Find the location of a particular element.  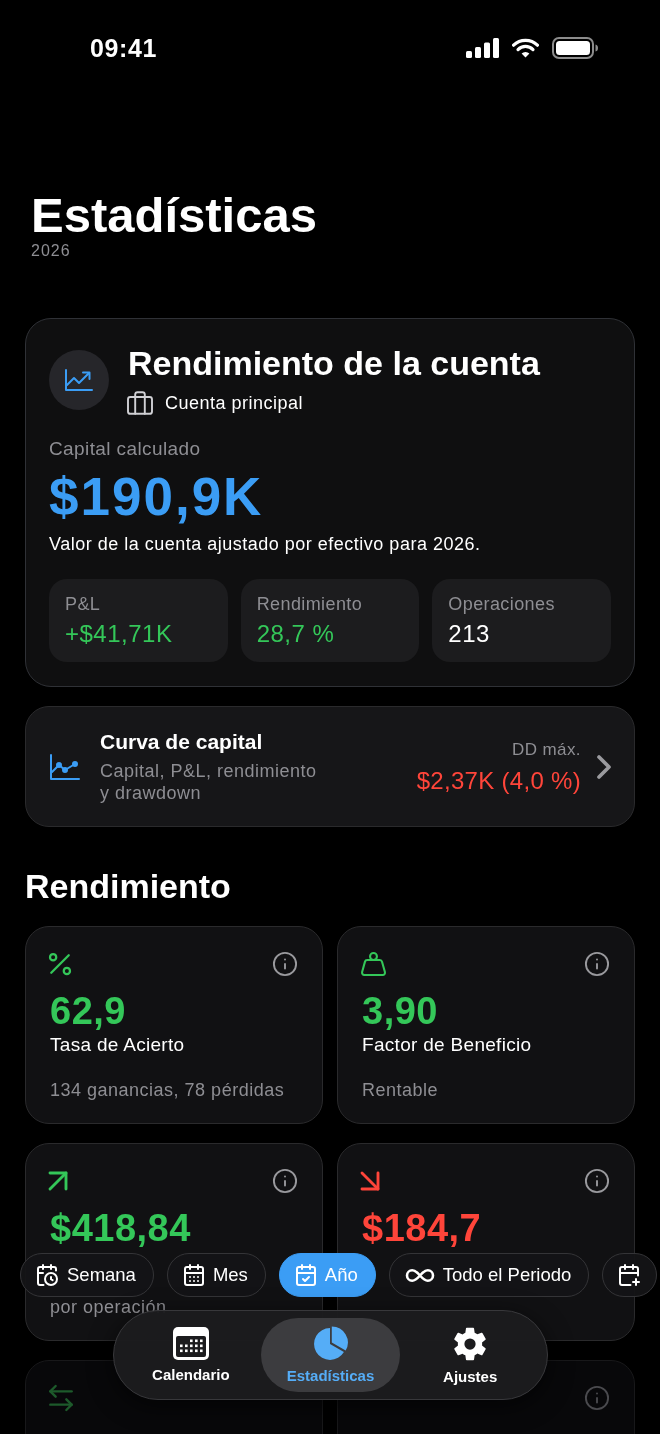

calendar-plus-icon is located at coordinates (630, 1275).